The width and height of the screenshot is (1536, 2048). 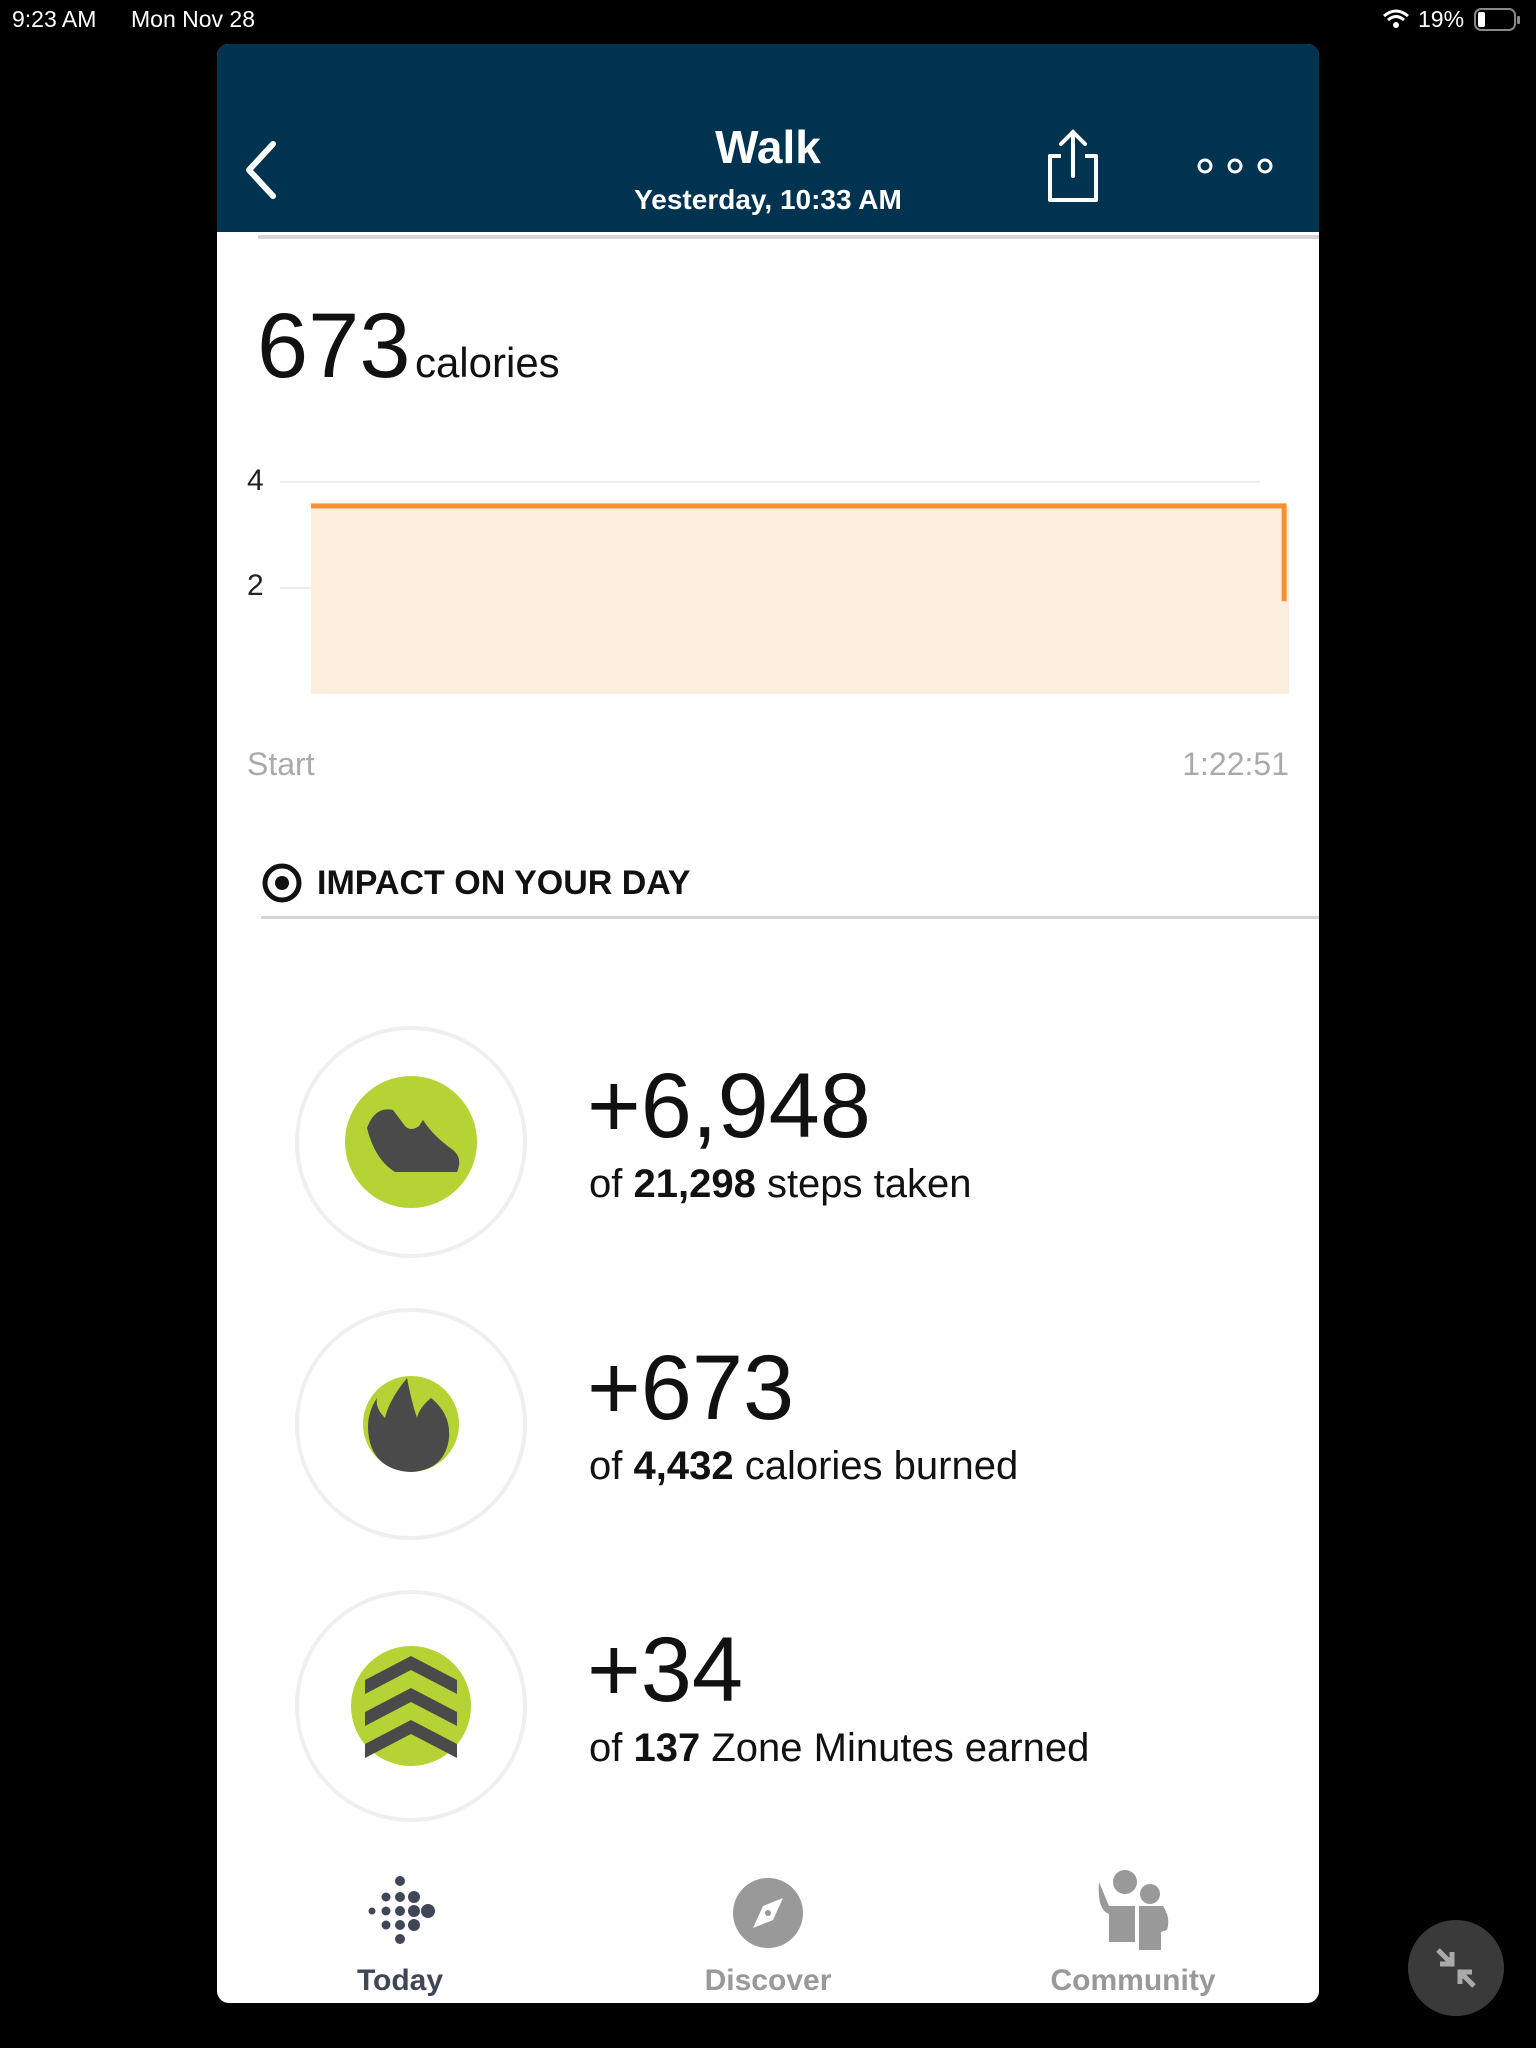 I want to click on impact-description: of 4,432 calories burned, so click(x=803, y=1466).